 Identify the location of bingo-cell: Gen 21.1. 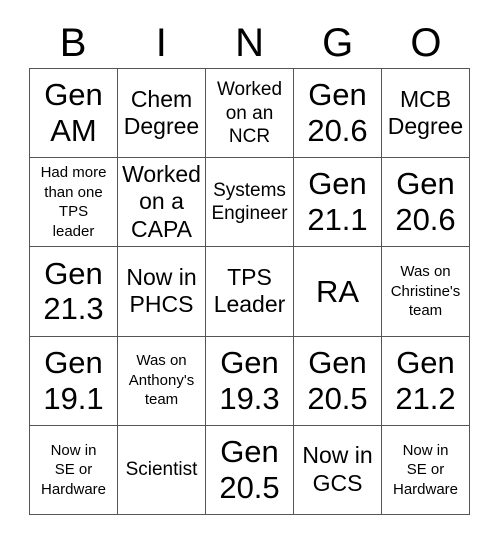
(338, 203).